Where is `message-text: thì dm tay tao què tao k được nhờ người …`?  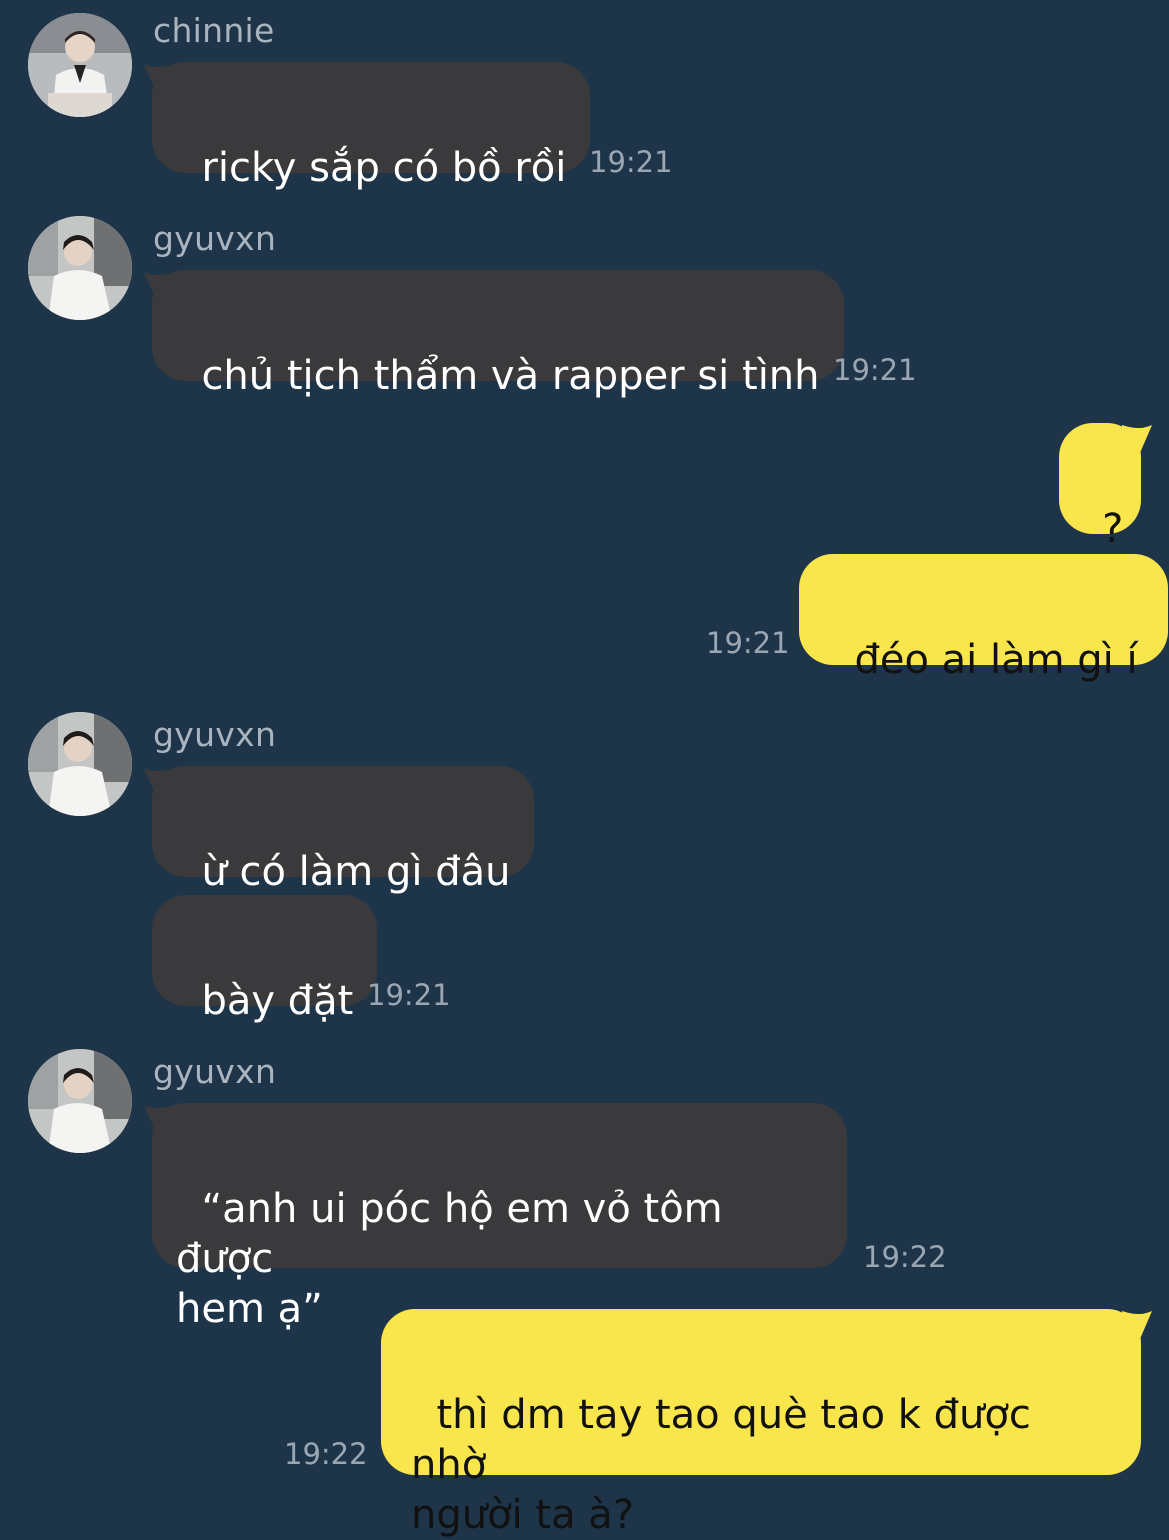
message-text: thì dm tay tao què tao k được nhờ người … is located at coordinates (721, 1465).